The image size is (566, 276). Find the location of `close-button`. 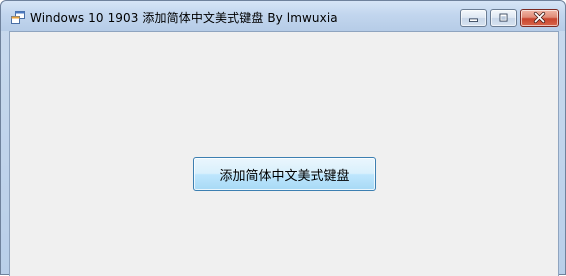

close-button is located at coordinates (539, 18).